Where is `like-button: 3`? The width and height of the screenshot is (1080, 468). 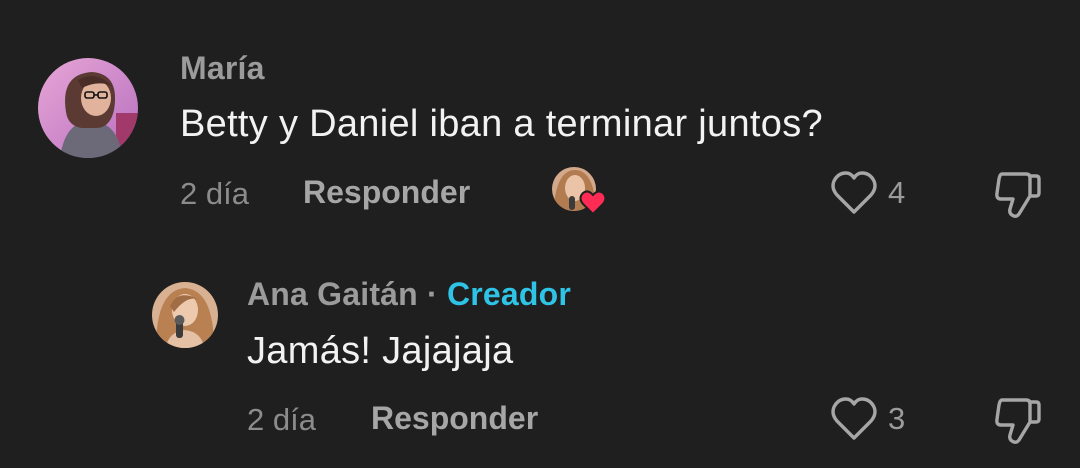 like-button: 3 is located at coordinates (867, 419).